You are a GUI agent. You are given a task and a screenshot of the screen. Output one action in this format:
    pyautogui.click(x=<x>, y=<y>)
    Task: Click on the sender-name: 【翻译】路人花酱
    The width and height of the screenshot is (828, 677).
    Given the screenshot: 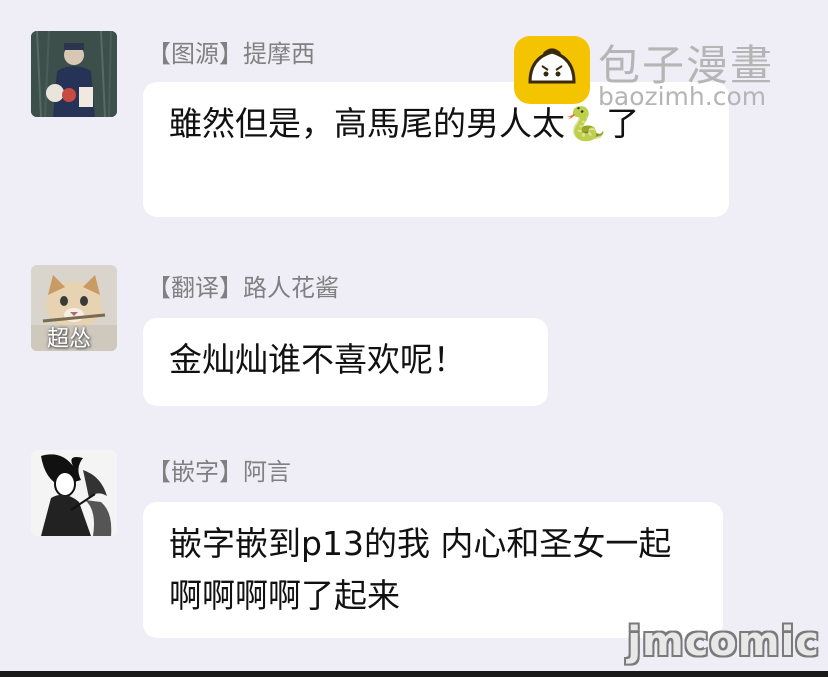 What is the action you would take?
    pyautogui.click(x=243, y=288)
    